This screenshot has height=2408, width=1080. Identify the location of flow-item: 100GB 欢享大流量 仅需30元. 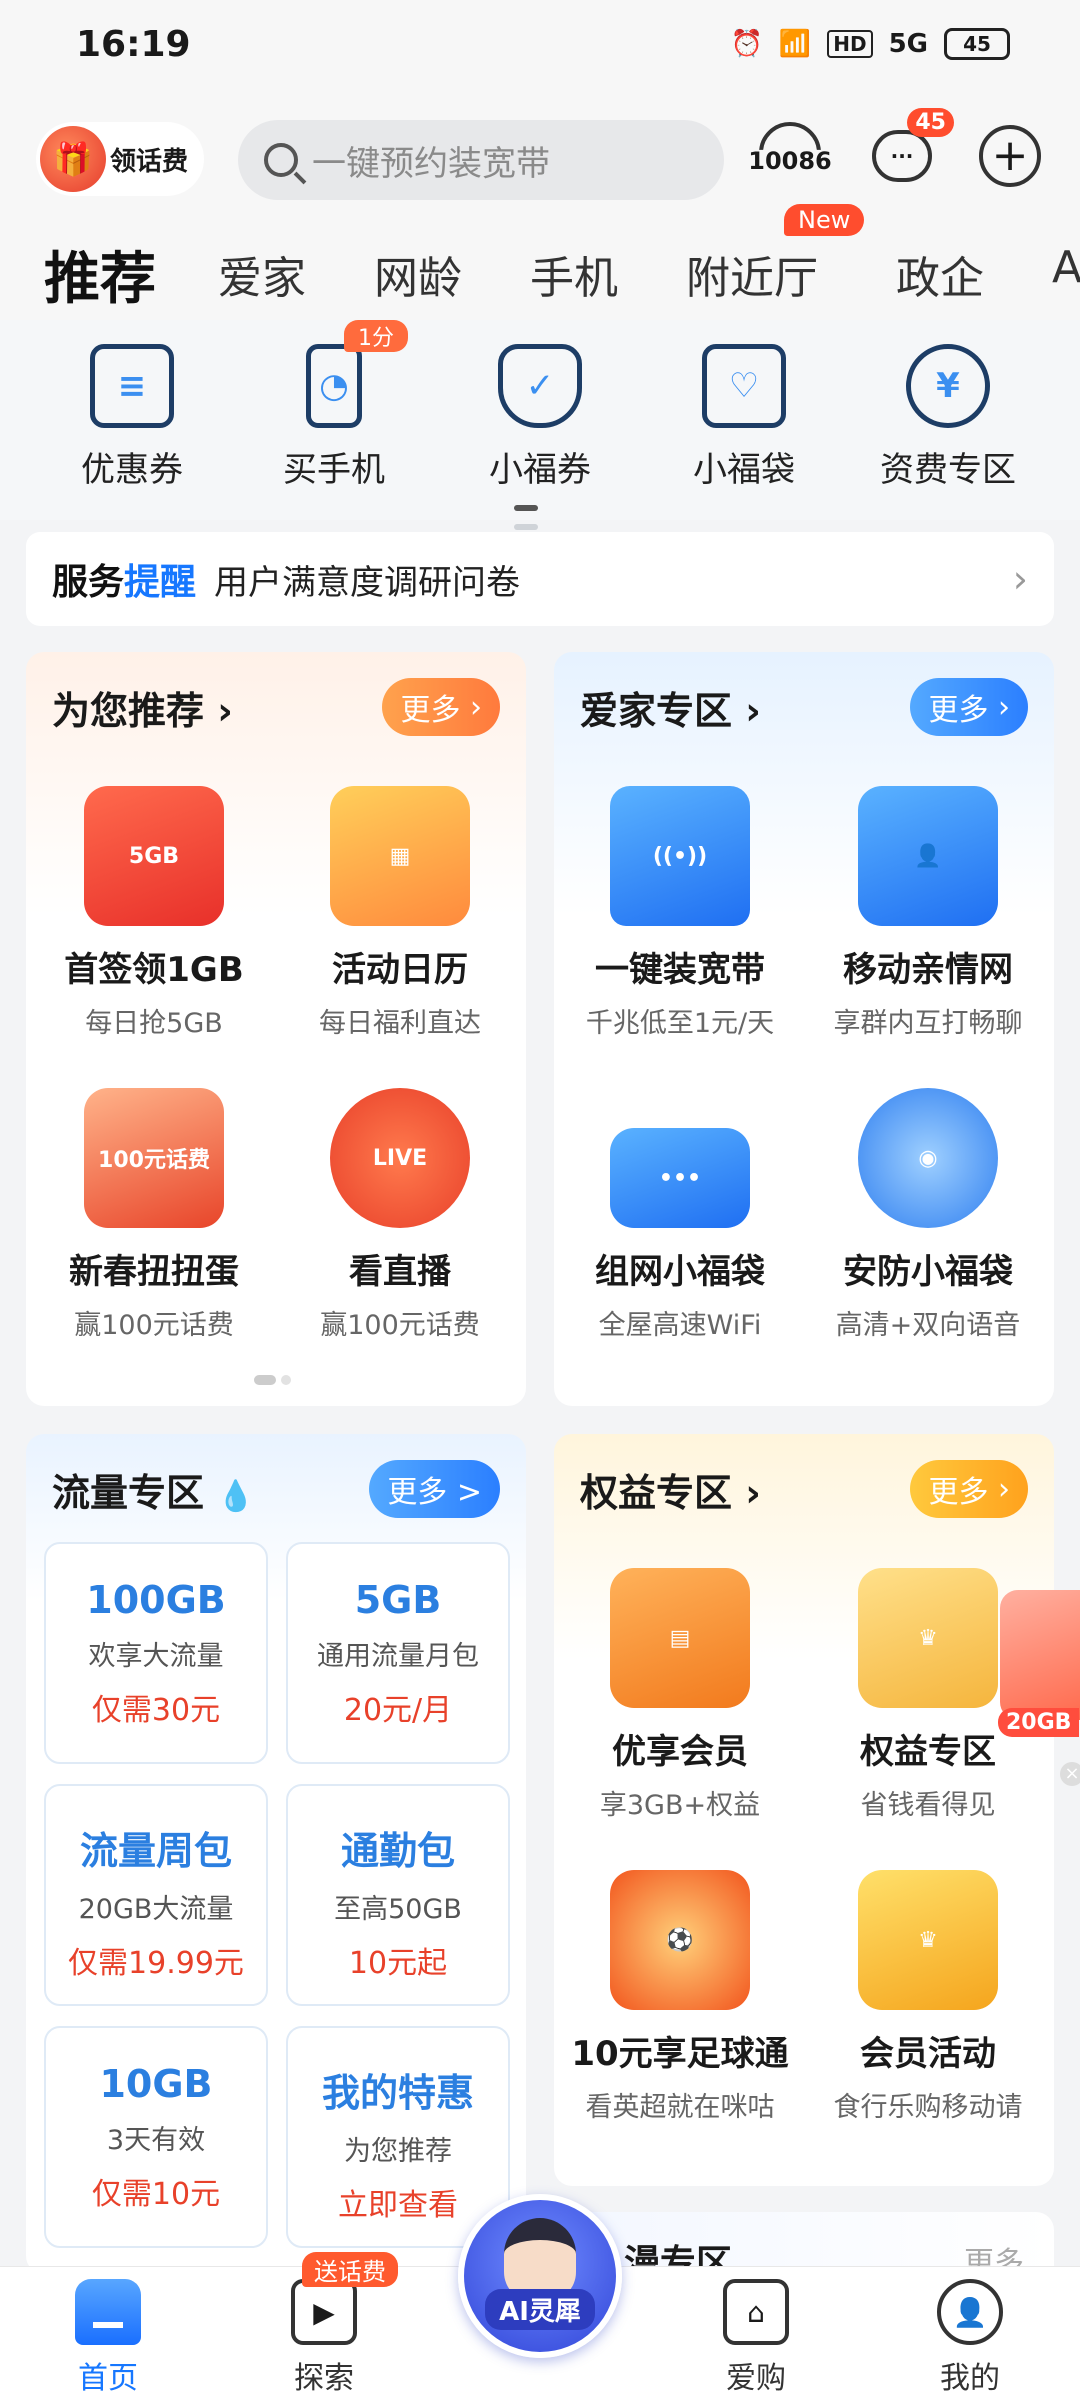
(156, 1653).